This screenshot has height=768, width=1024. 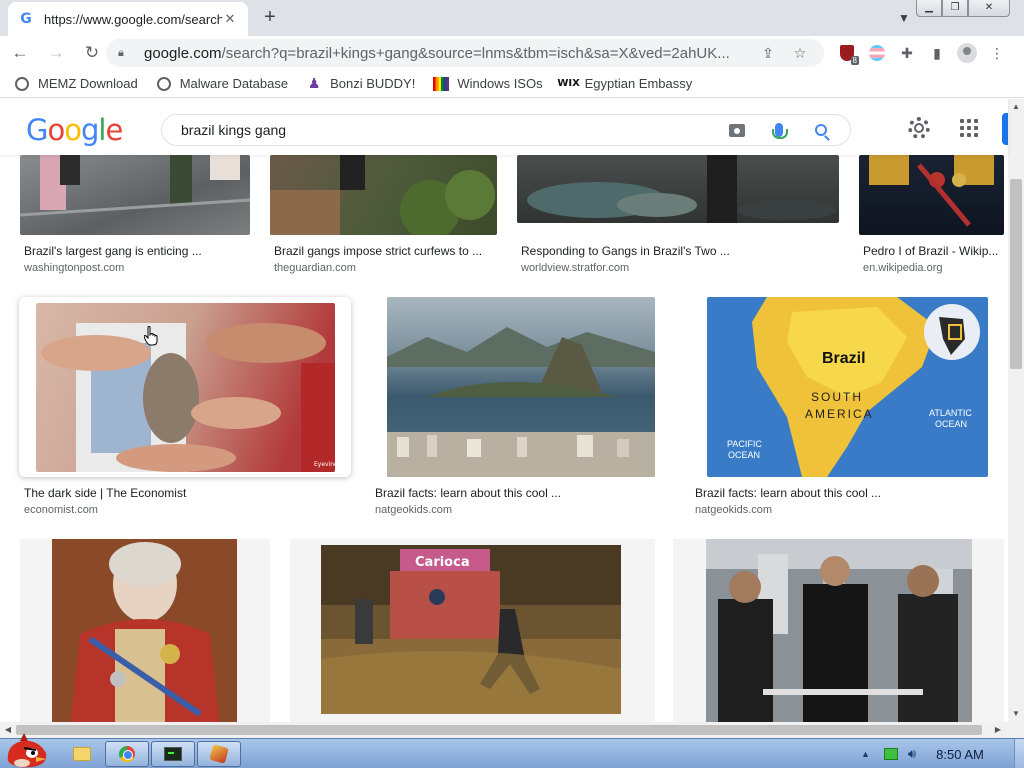 What do you see at coordinates (568, 83) in the screenshot?
I see `wix-icon: WIX` at bounding box center [568, 83].